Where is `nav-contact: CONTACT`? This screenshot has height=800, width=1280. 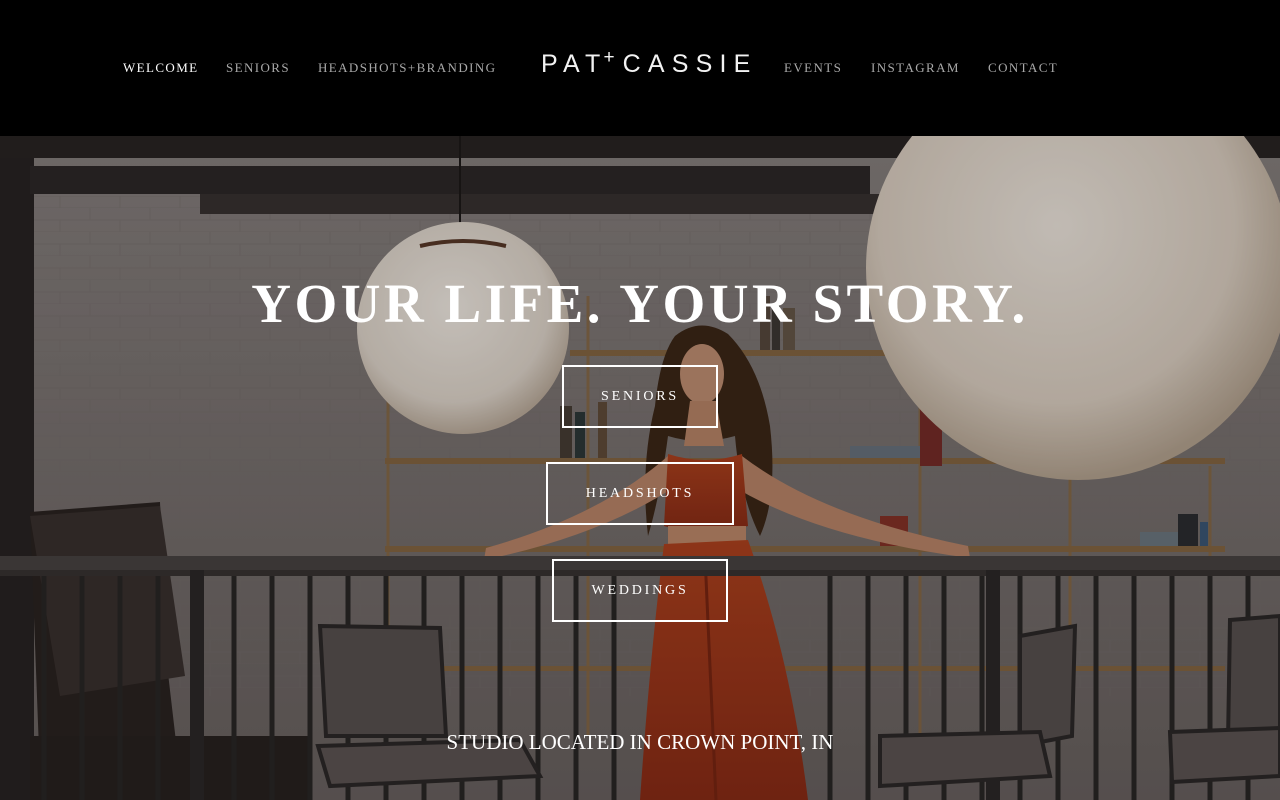
nav-contact: CONTACT is located at coordinates (1023, 68).